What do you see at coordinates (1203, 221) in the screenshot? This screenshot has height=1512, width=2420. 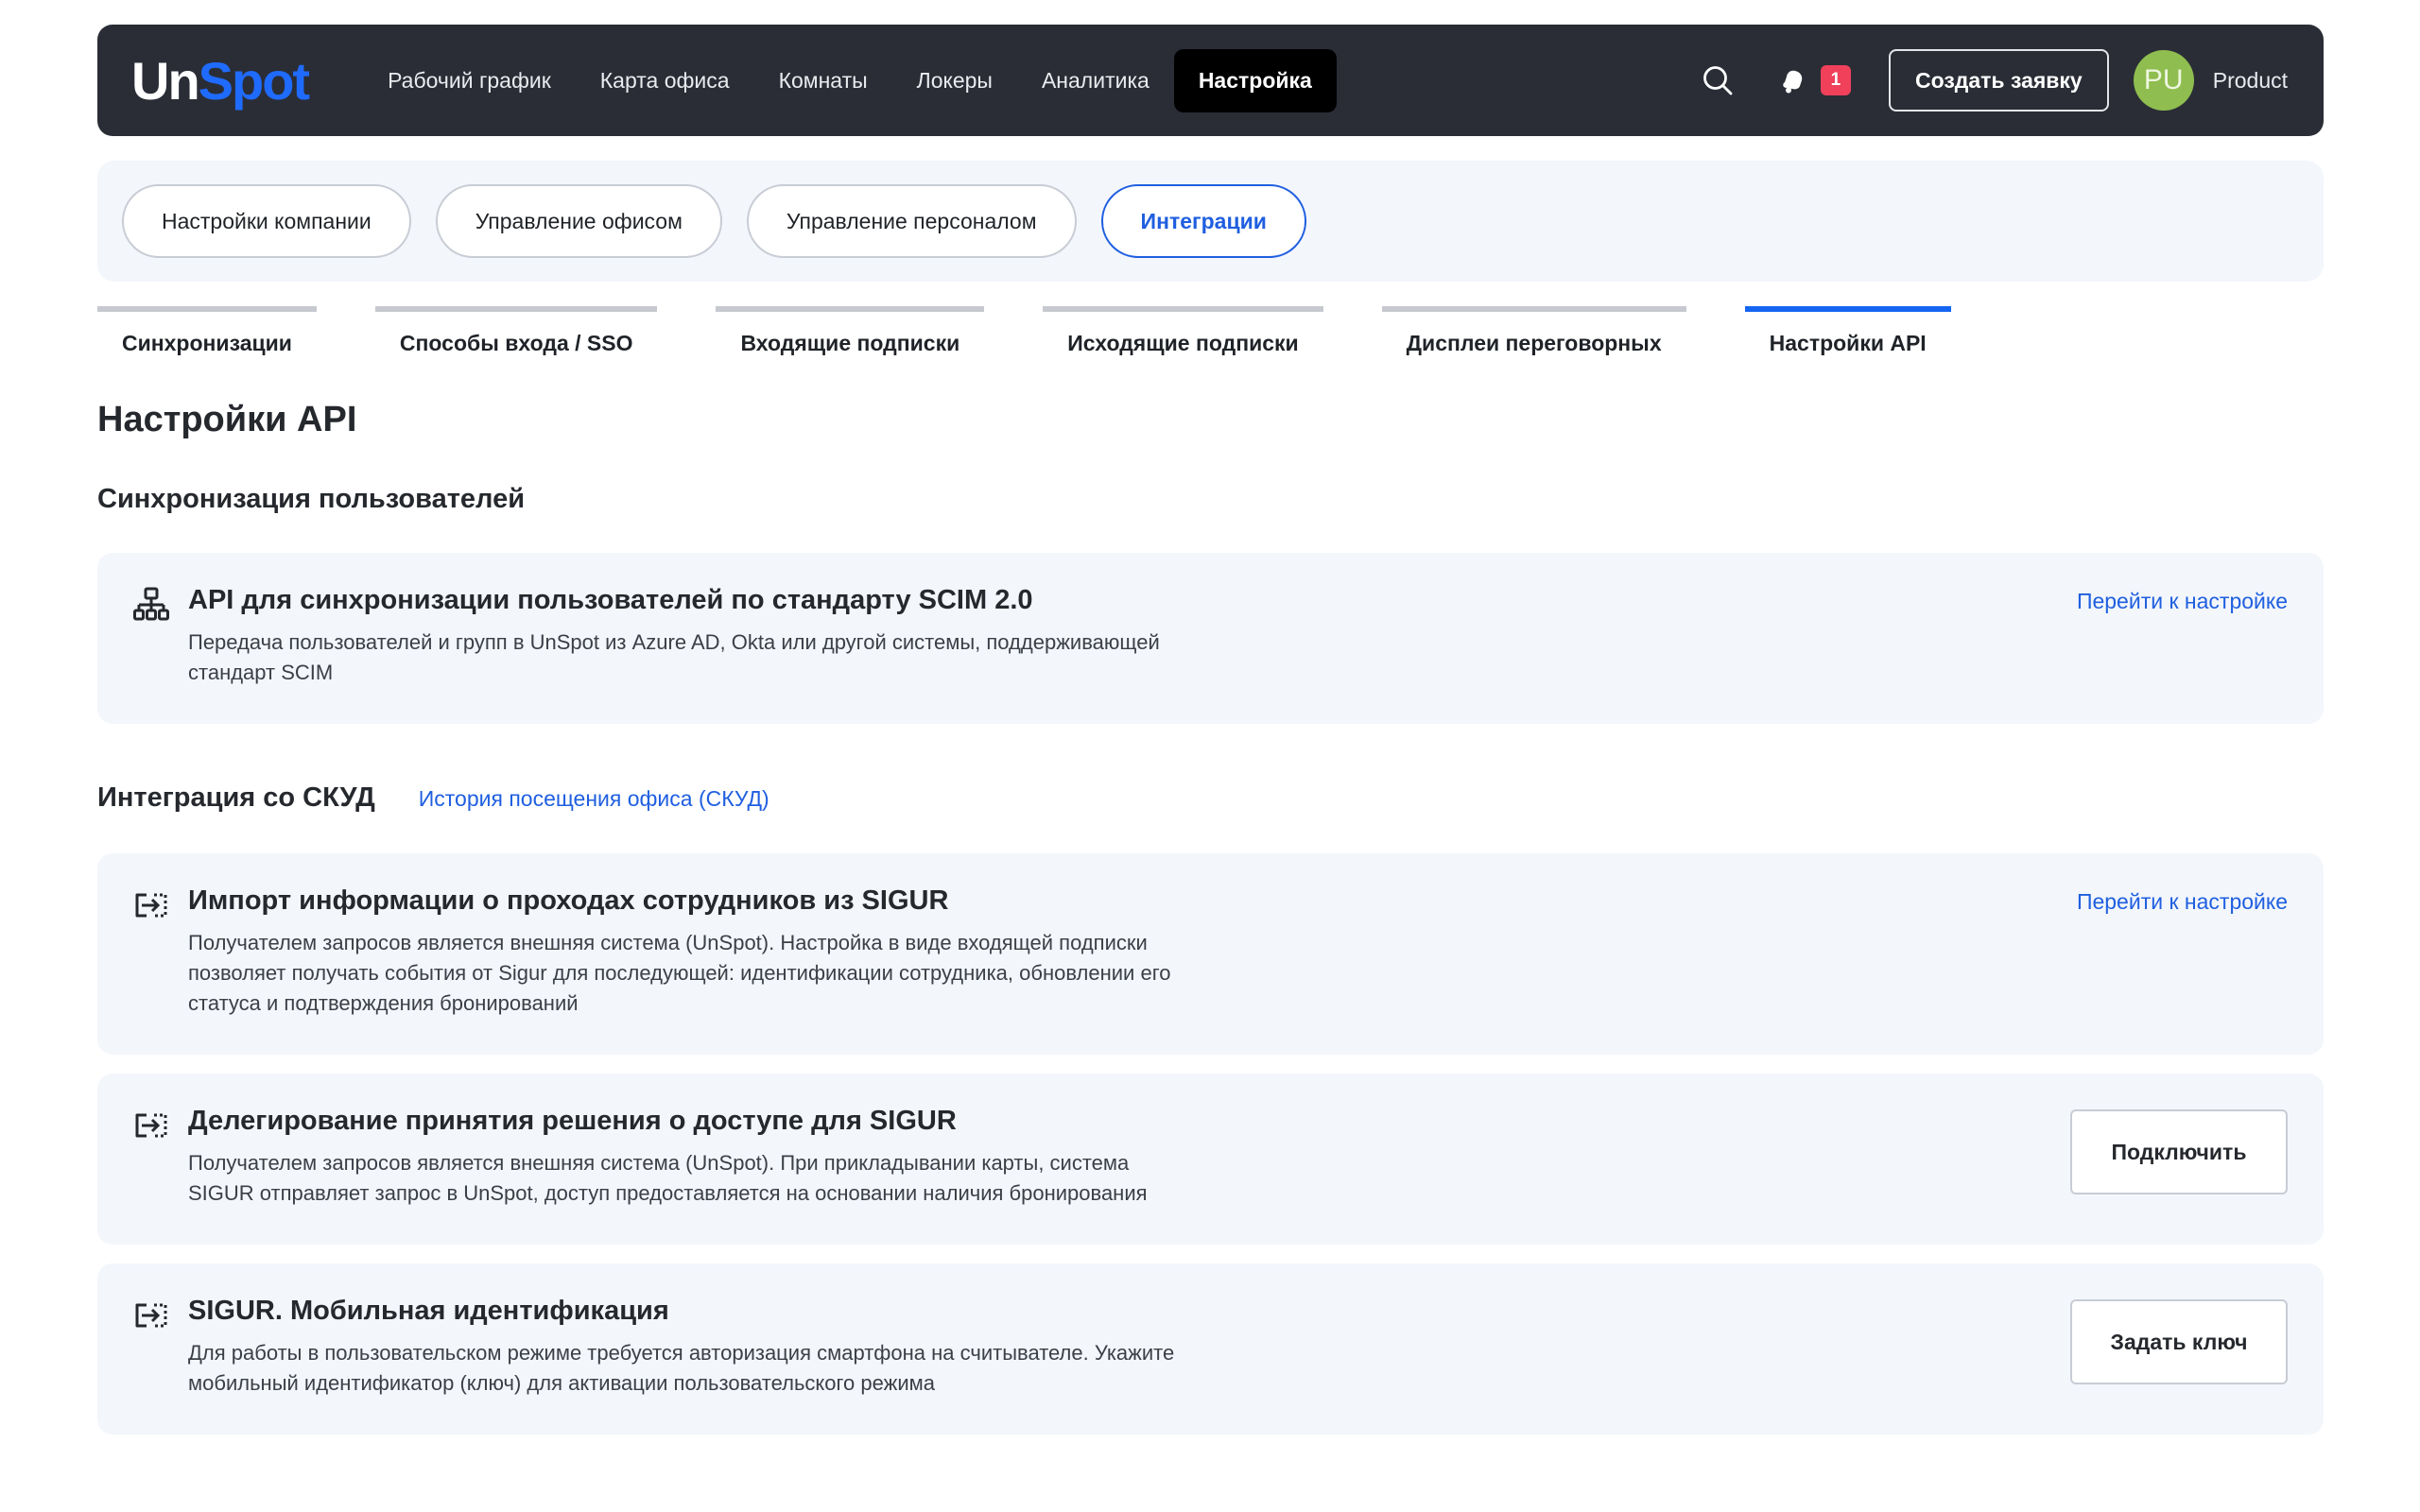 I see `section-integrations: Интеграции` at bounding box center [1203, 221].